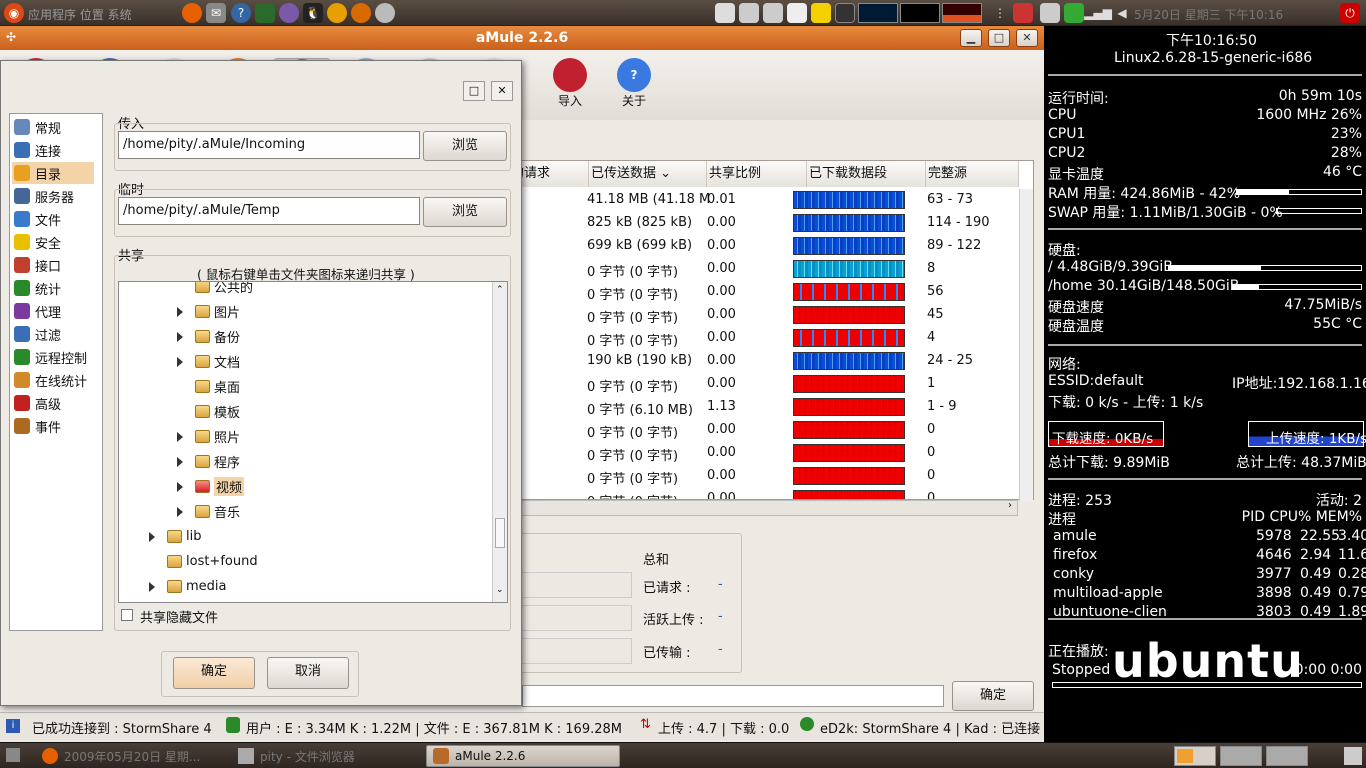 This screenshot has height=768, width=1366. I want to click on maximize-button: □, so click(999, 38).